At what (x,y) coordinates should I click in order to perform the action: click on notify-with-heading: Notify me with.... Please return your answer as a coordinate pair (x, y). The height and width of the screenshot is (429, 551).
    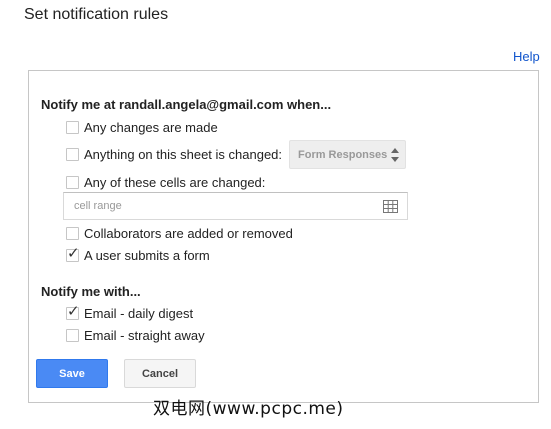
    Looking at the image, I should click on (91, 291).